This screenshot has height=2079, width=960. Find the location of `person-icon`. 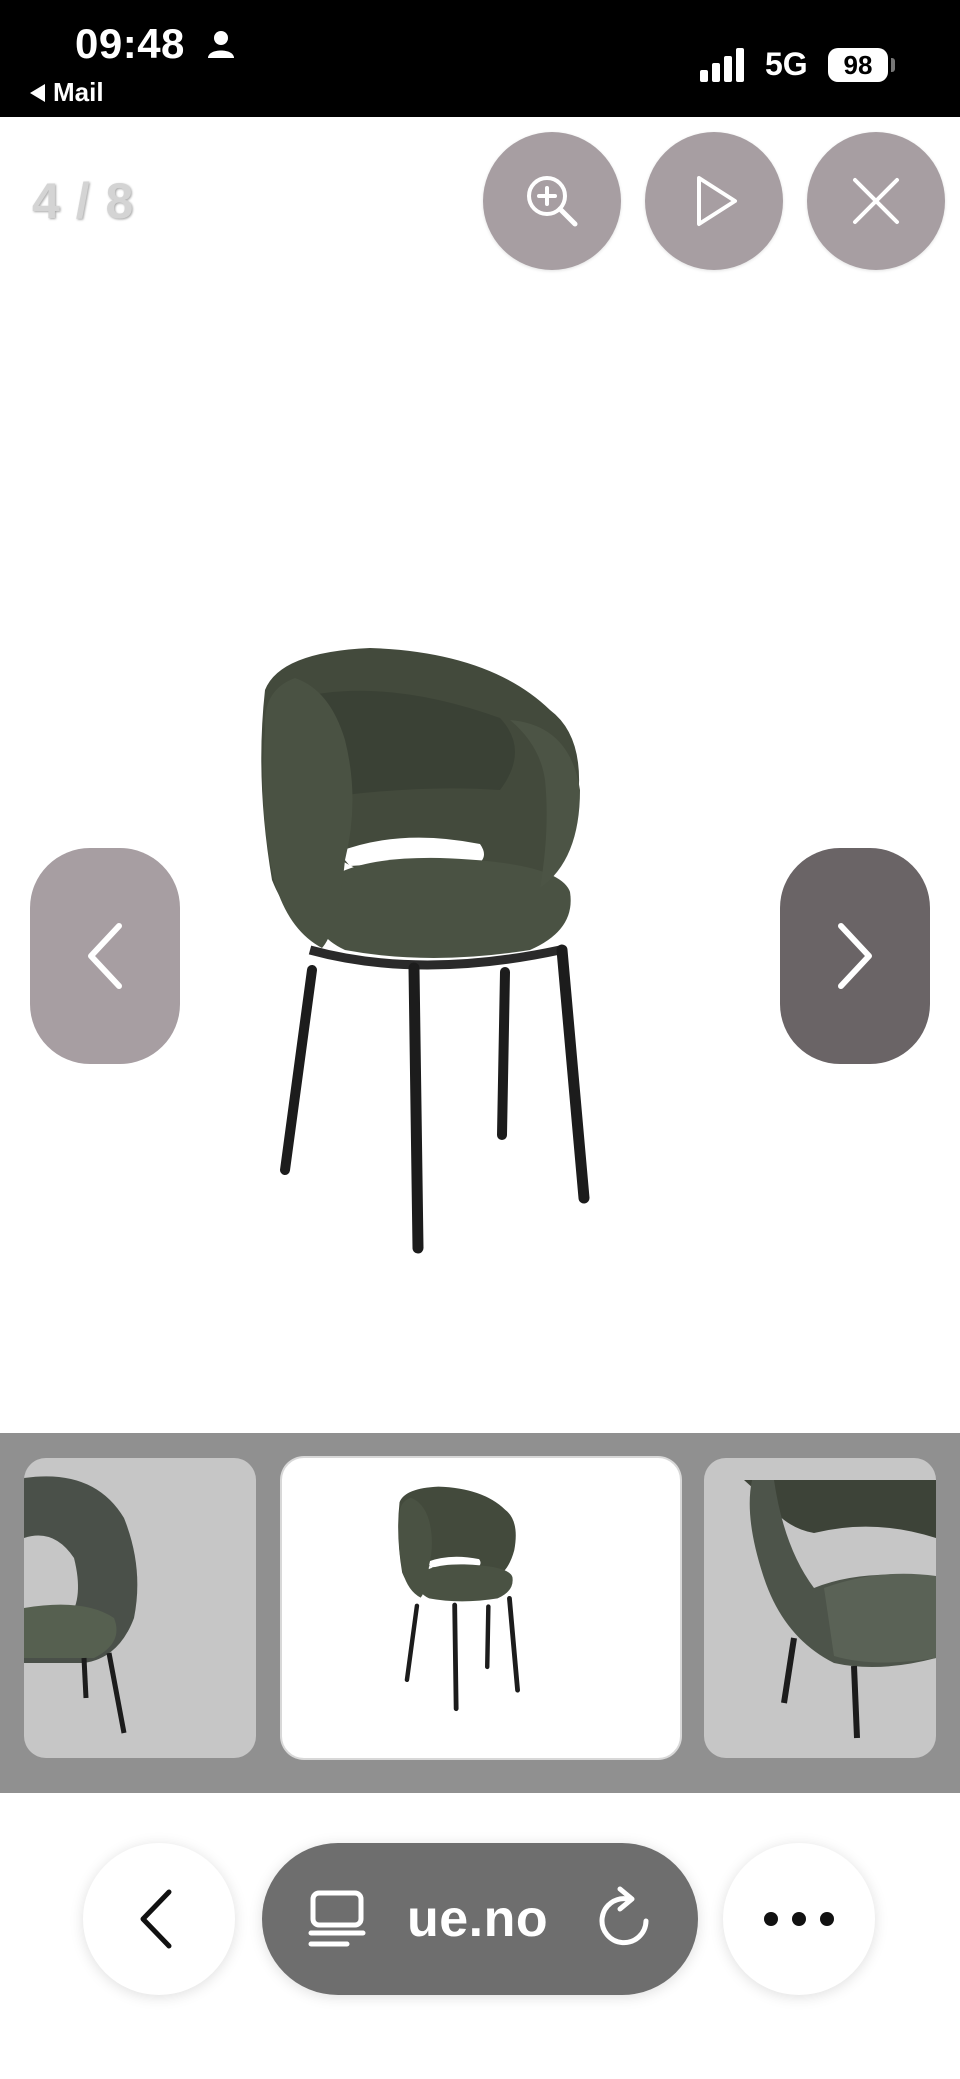

person-icon is located at coordinates (221, 44).